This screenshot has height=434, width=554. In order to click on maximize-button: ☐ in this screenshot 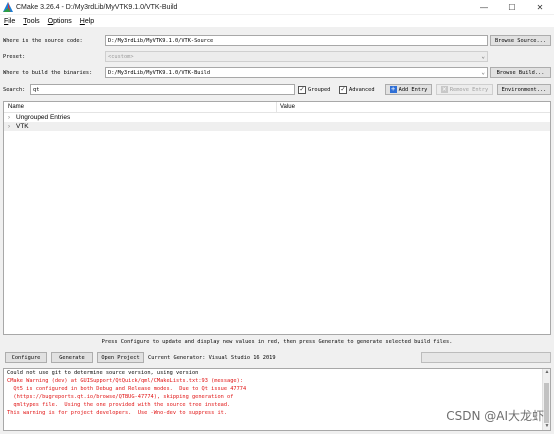, I will do `click(512, 7)`.